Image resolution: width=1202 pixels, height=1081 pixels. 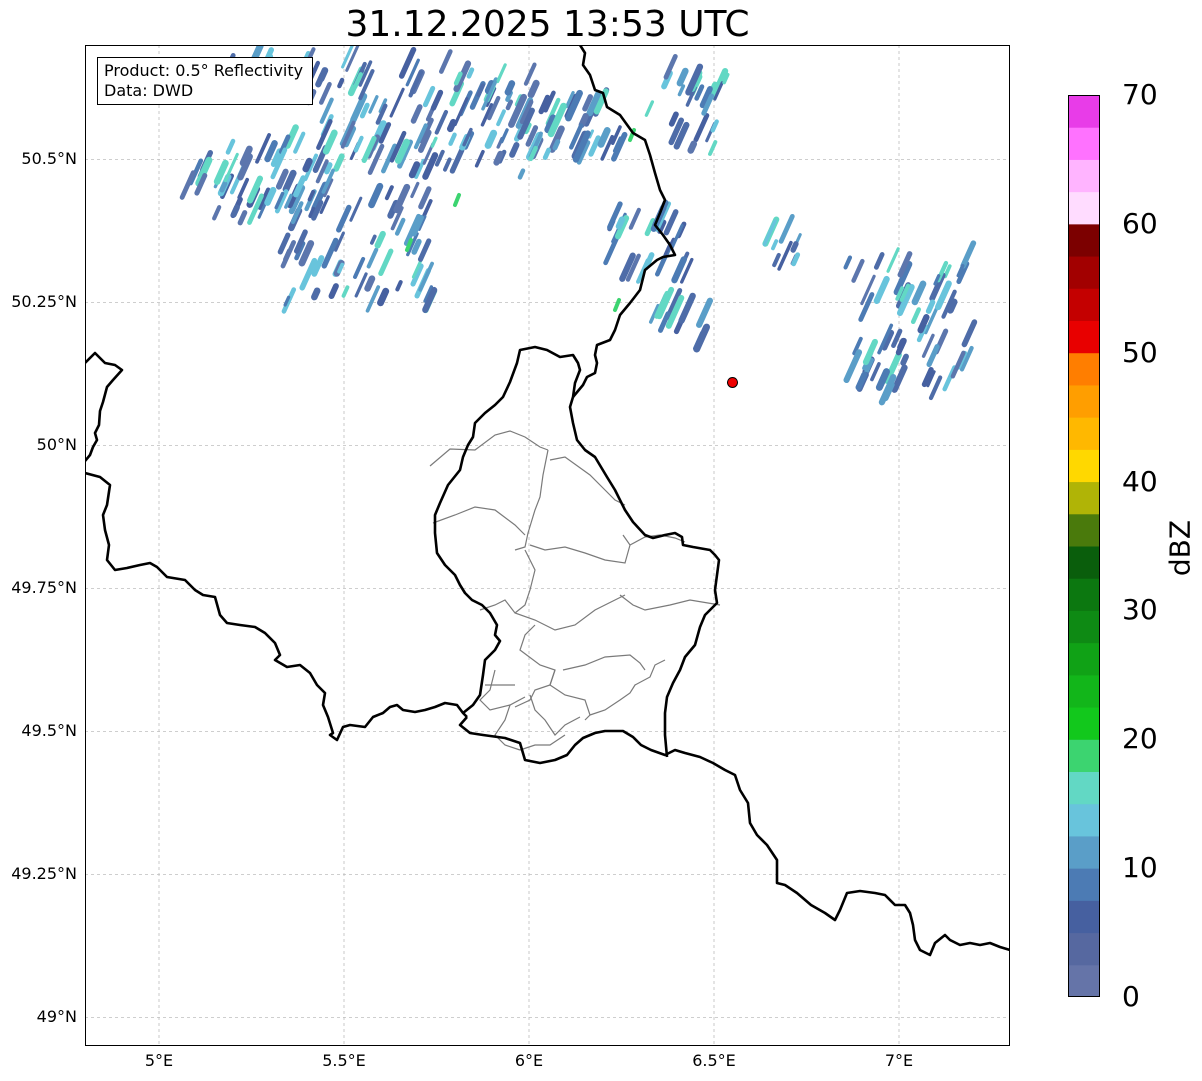 What do you see at coordinates (1140, 868) in the screenshot?
I see `colorbar-tick-label: 10` at bounding box center [1140, 868].